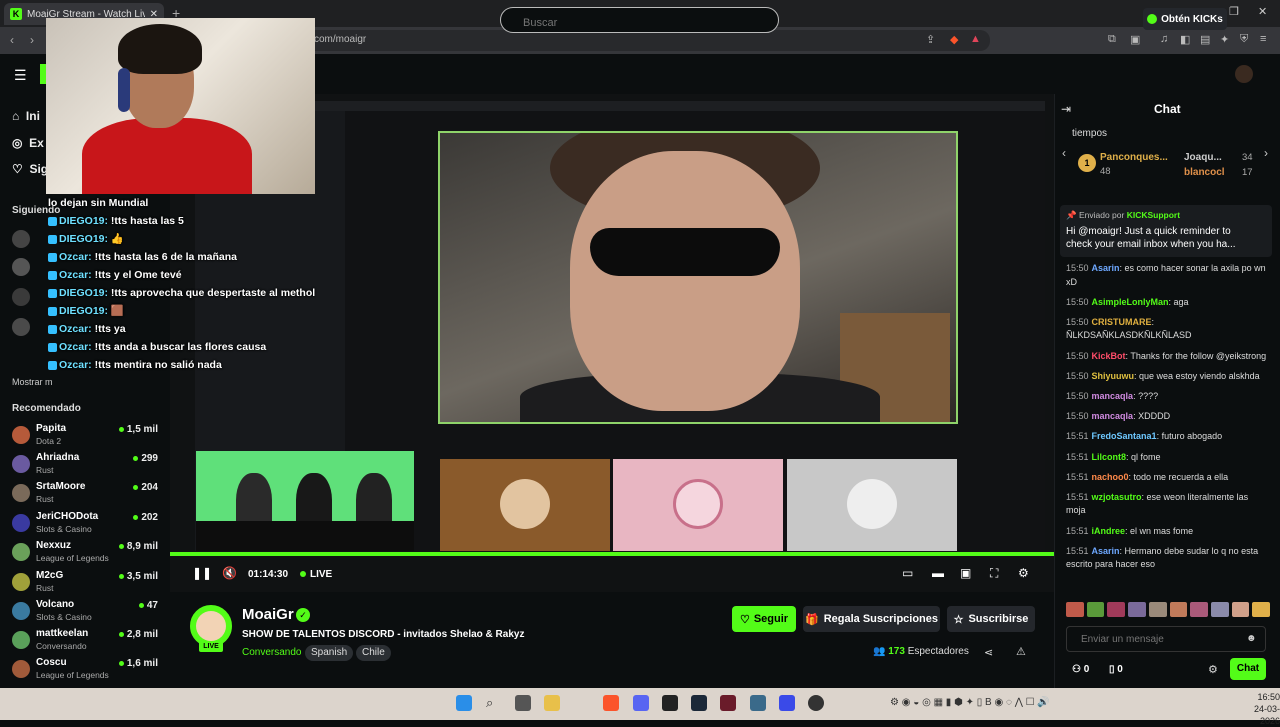 The height and width of the screenshot is (727, 1280). Describe the element at coordinates (12, 40) in the screenshot. I see `back-icon: ‹` at that location.